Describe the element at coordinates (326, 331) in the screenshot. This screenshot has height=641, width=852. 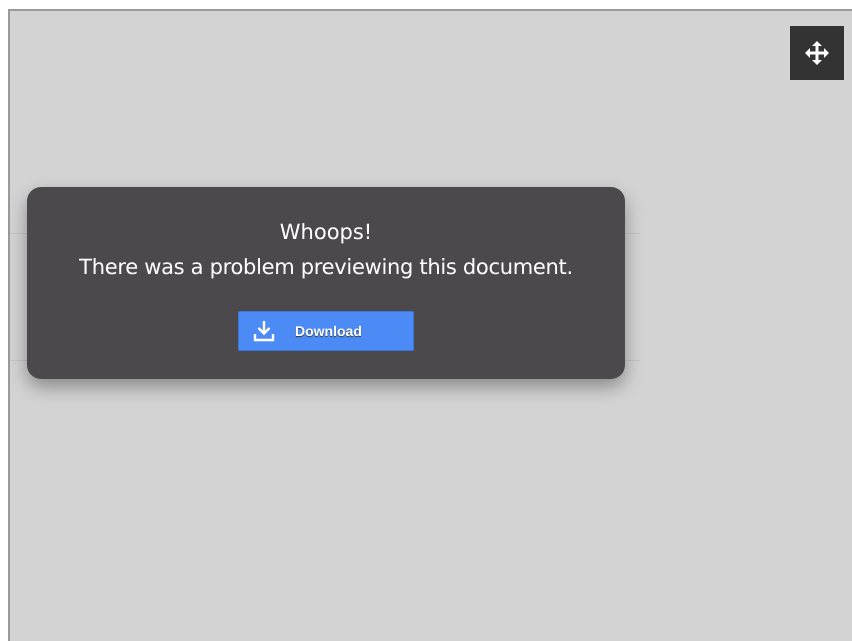
I see `download-button: Download` at that location.